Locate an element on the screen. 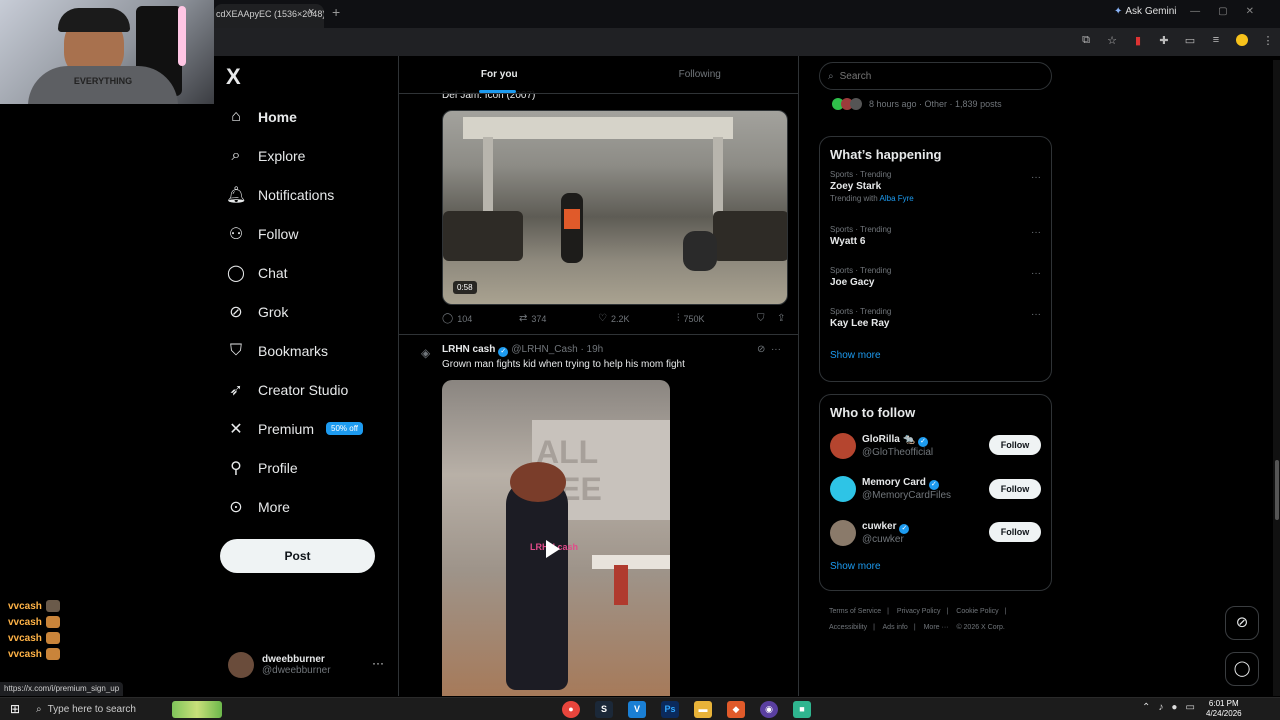  tab-for-you: For you is located at coordinates (499, 74).